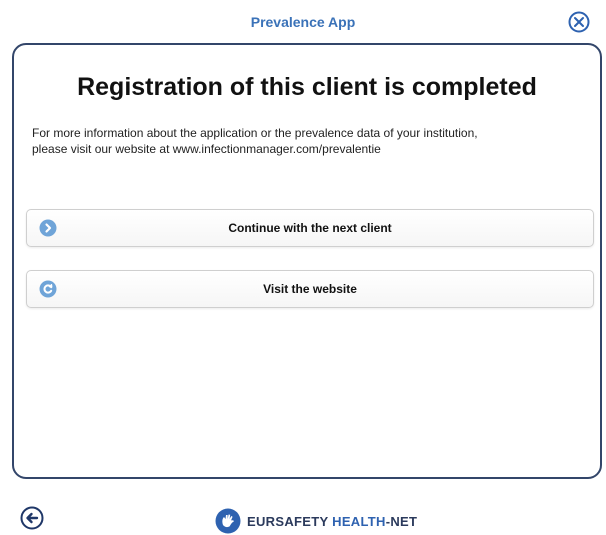 Image resolution: width=606 pixels, height=535 pixels. What do you see at coordinates (307, 87) in the screenshot?
I see `page-title: Registration of this client is completed` at bounding box center [307, 87].